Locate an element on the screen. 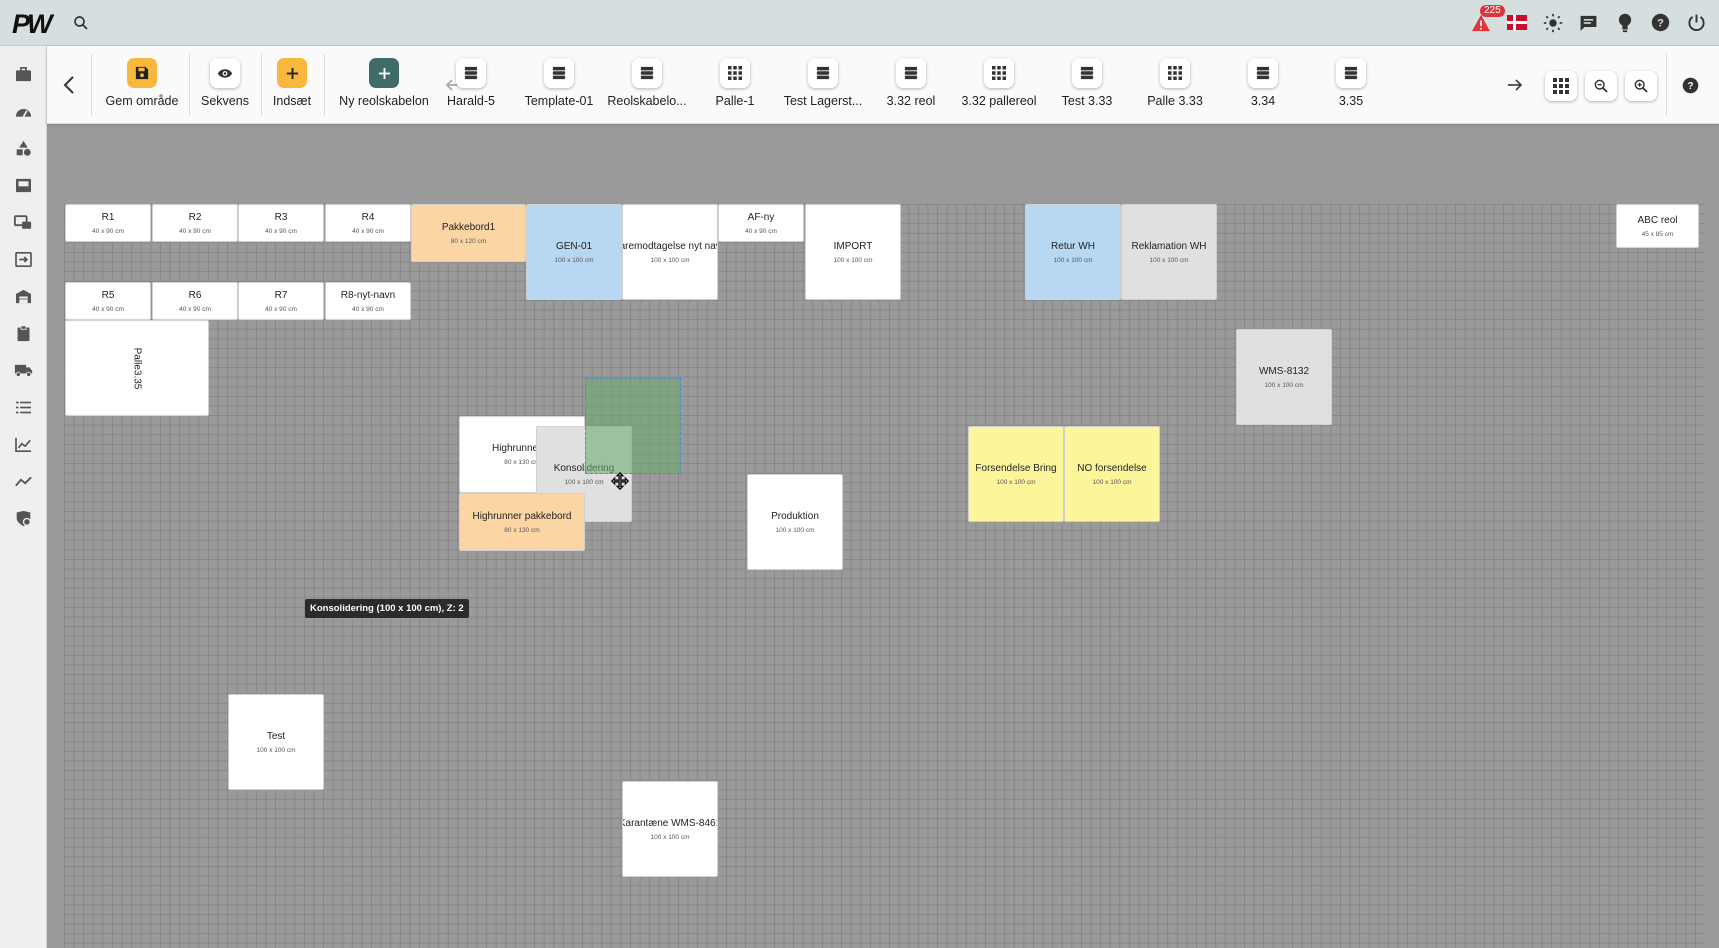 The width and height of the screenshot is (1719, 948). layout-box: Produktion 100 x 100 cm is located at coordinates (795, 522).